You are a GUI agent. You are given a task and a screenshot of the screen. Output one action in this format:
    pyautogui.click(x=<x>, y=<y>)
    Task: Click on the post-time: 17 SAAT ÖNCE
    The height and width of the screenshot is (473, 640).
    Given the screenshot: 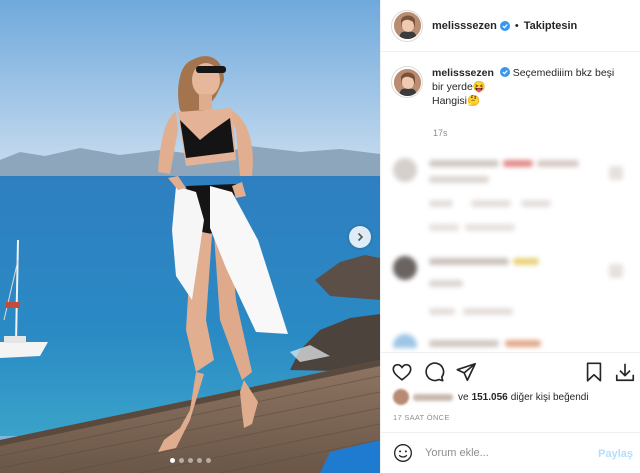 What is the action you would take?
    pyautogui.click(x=421, y=417)
    